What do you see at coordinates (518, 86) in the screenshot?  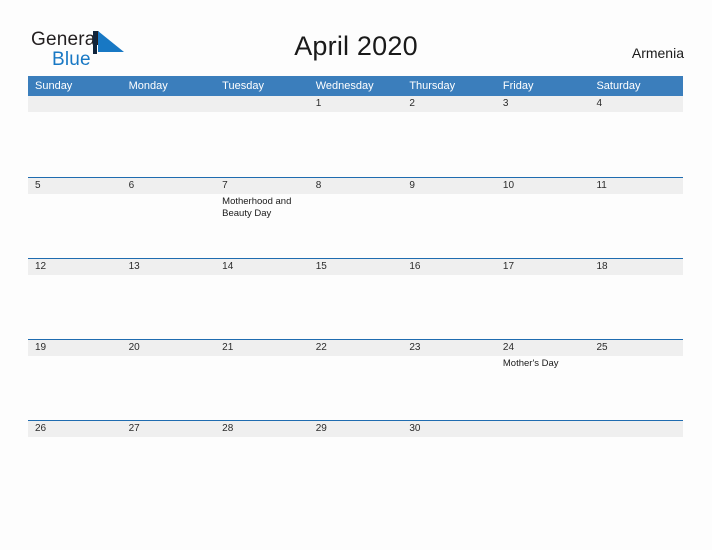 I see `weekday-header-friday: Friday` at bounding box center [518, 86].